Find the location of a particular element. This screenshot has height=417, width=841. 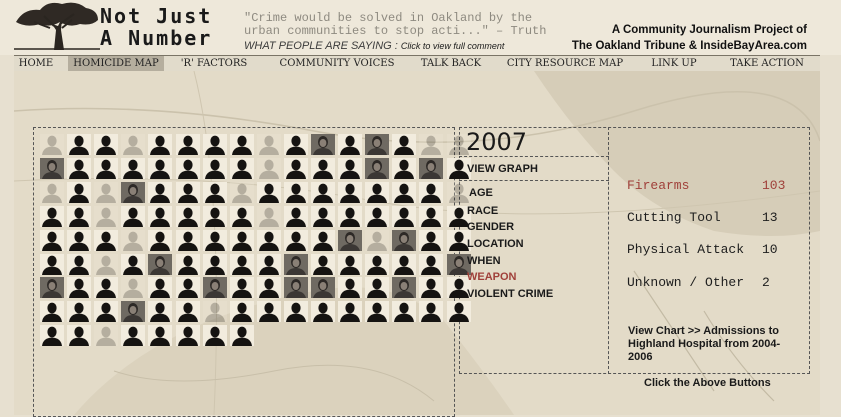

nav-item-r-factors: 'R' FACTORS is located at coordinates (214, 63).